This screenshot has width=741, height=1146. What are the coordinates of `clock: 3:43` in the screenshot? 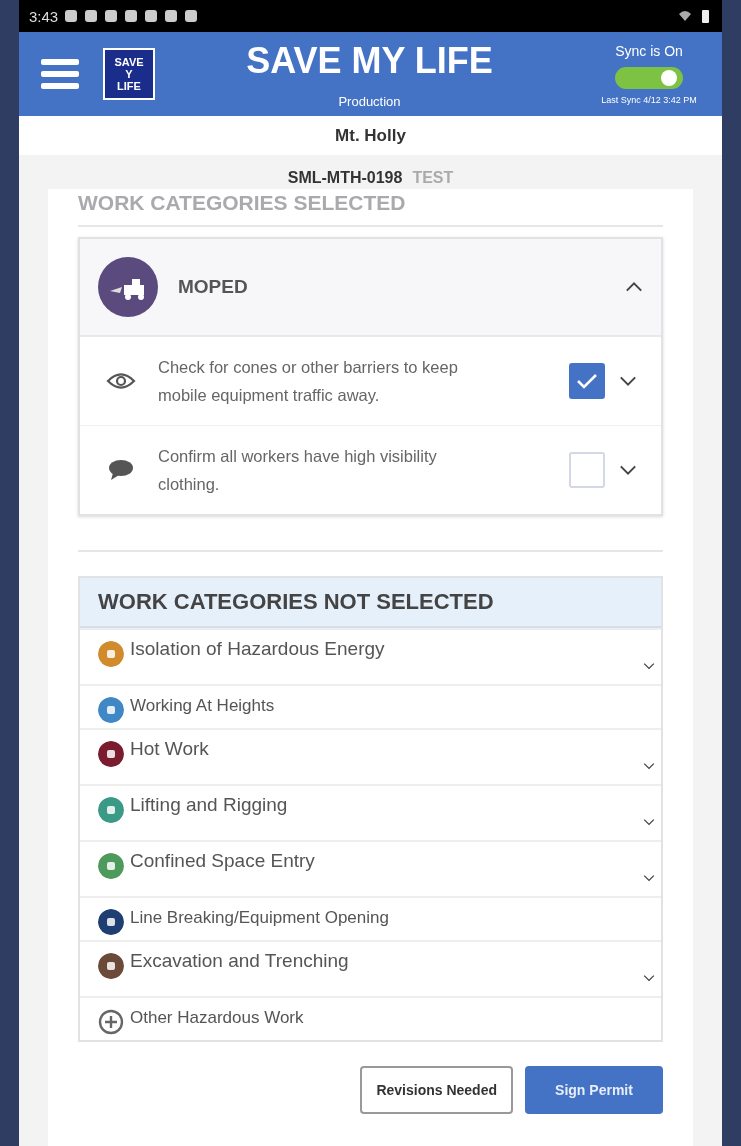 It's located at (44, 16).